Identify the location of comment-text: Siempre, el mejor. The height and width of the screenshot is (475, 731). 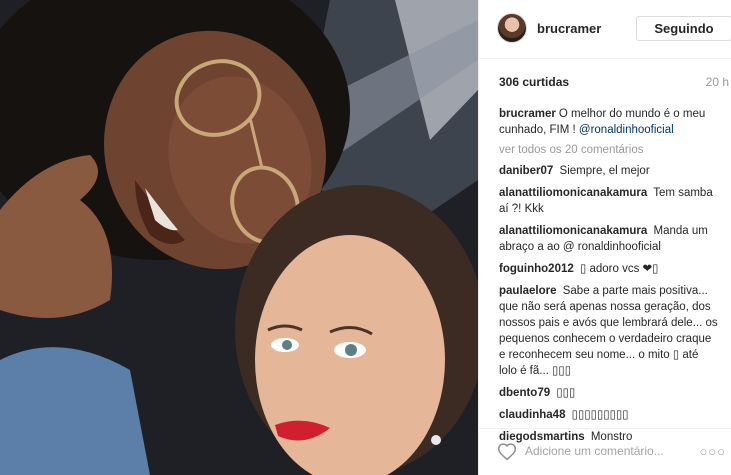
(604, 171).